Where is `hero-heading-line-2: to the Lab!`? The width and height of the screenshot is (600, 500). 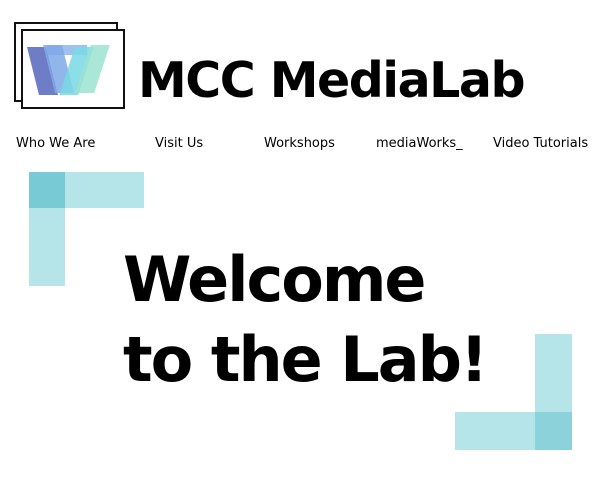
hero-heading-line-2: to the Lab! is located at coordinates (305, 359).